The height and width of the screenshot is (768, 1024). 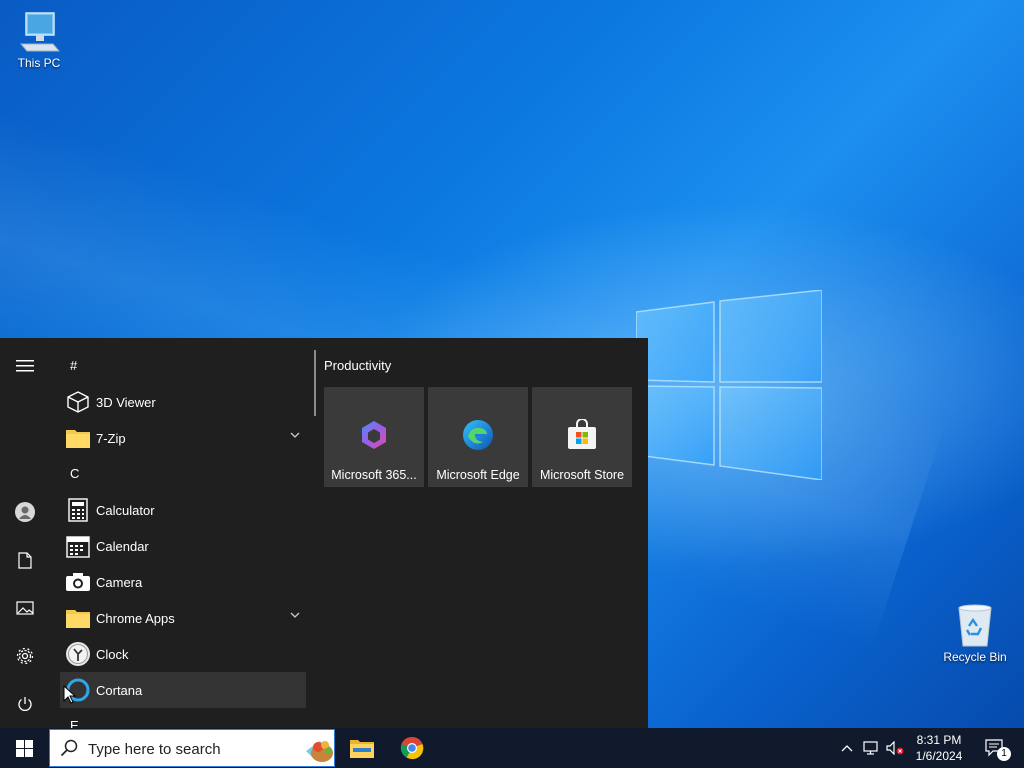 What do you see at coordinates (185, 582) in the screenshot?
I see `app-camera: Camera` at bounding box center [185, 582].